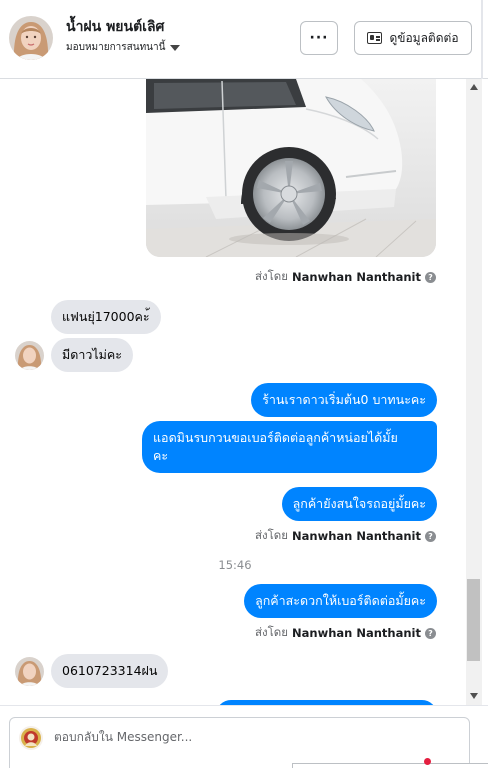  What do you see at coordinates (161, 455) in the screenshot?
I see `message-text-line: คะ` at bounding box center [161, 455].